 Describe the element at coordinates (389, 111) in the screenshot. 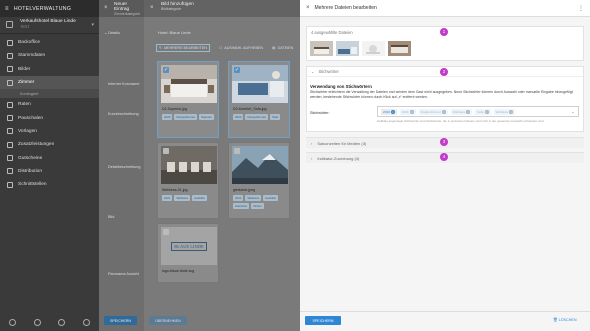

I see `keyword-chip: 2020 ×` at that location.